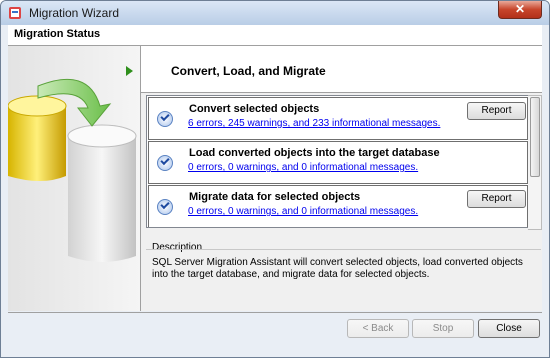 This screenshot has width=550, height=358. What do you see at coordinates (341, 69) in the screenshot?
I see `step-header: Convert, Load, and Migrate` at bounding box center [341, 69].